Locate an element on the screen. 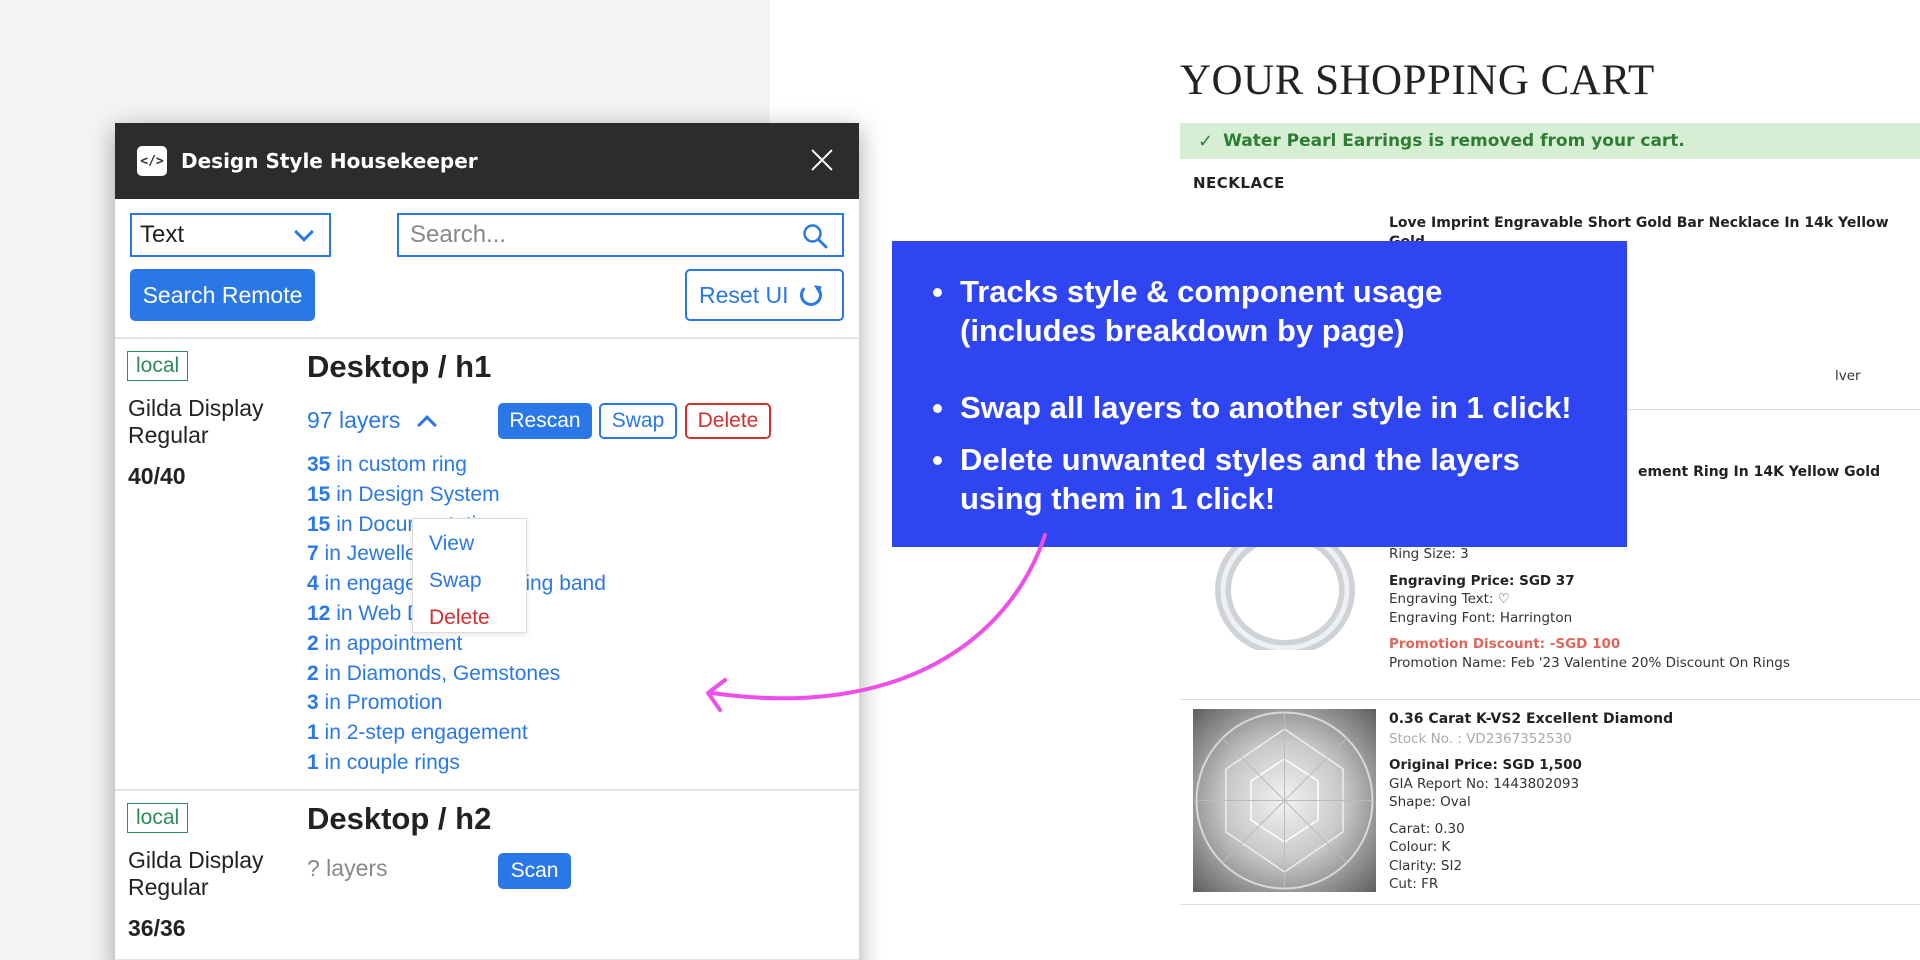 Image resolution: width=1920 pixels, height=960 pixels. plugin-title: Design Style Housekeeper is located at coordinates (329, 161).